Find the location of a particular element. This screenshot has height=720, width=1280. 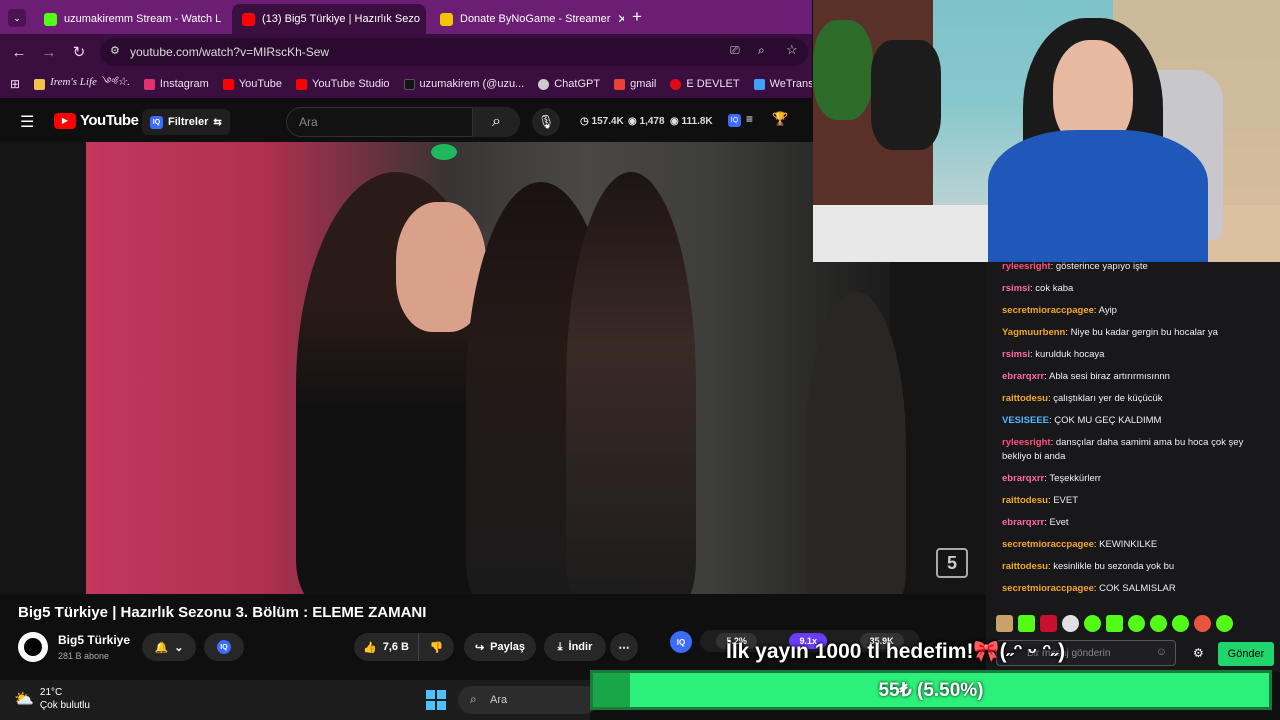

edevlet-icon is located at coordinates (676, 84).